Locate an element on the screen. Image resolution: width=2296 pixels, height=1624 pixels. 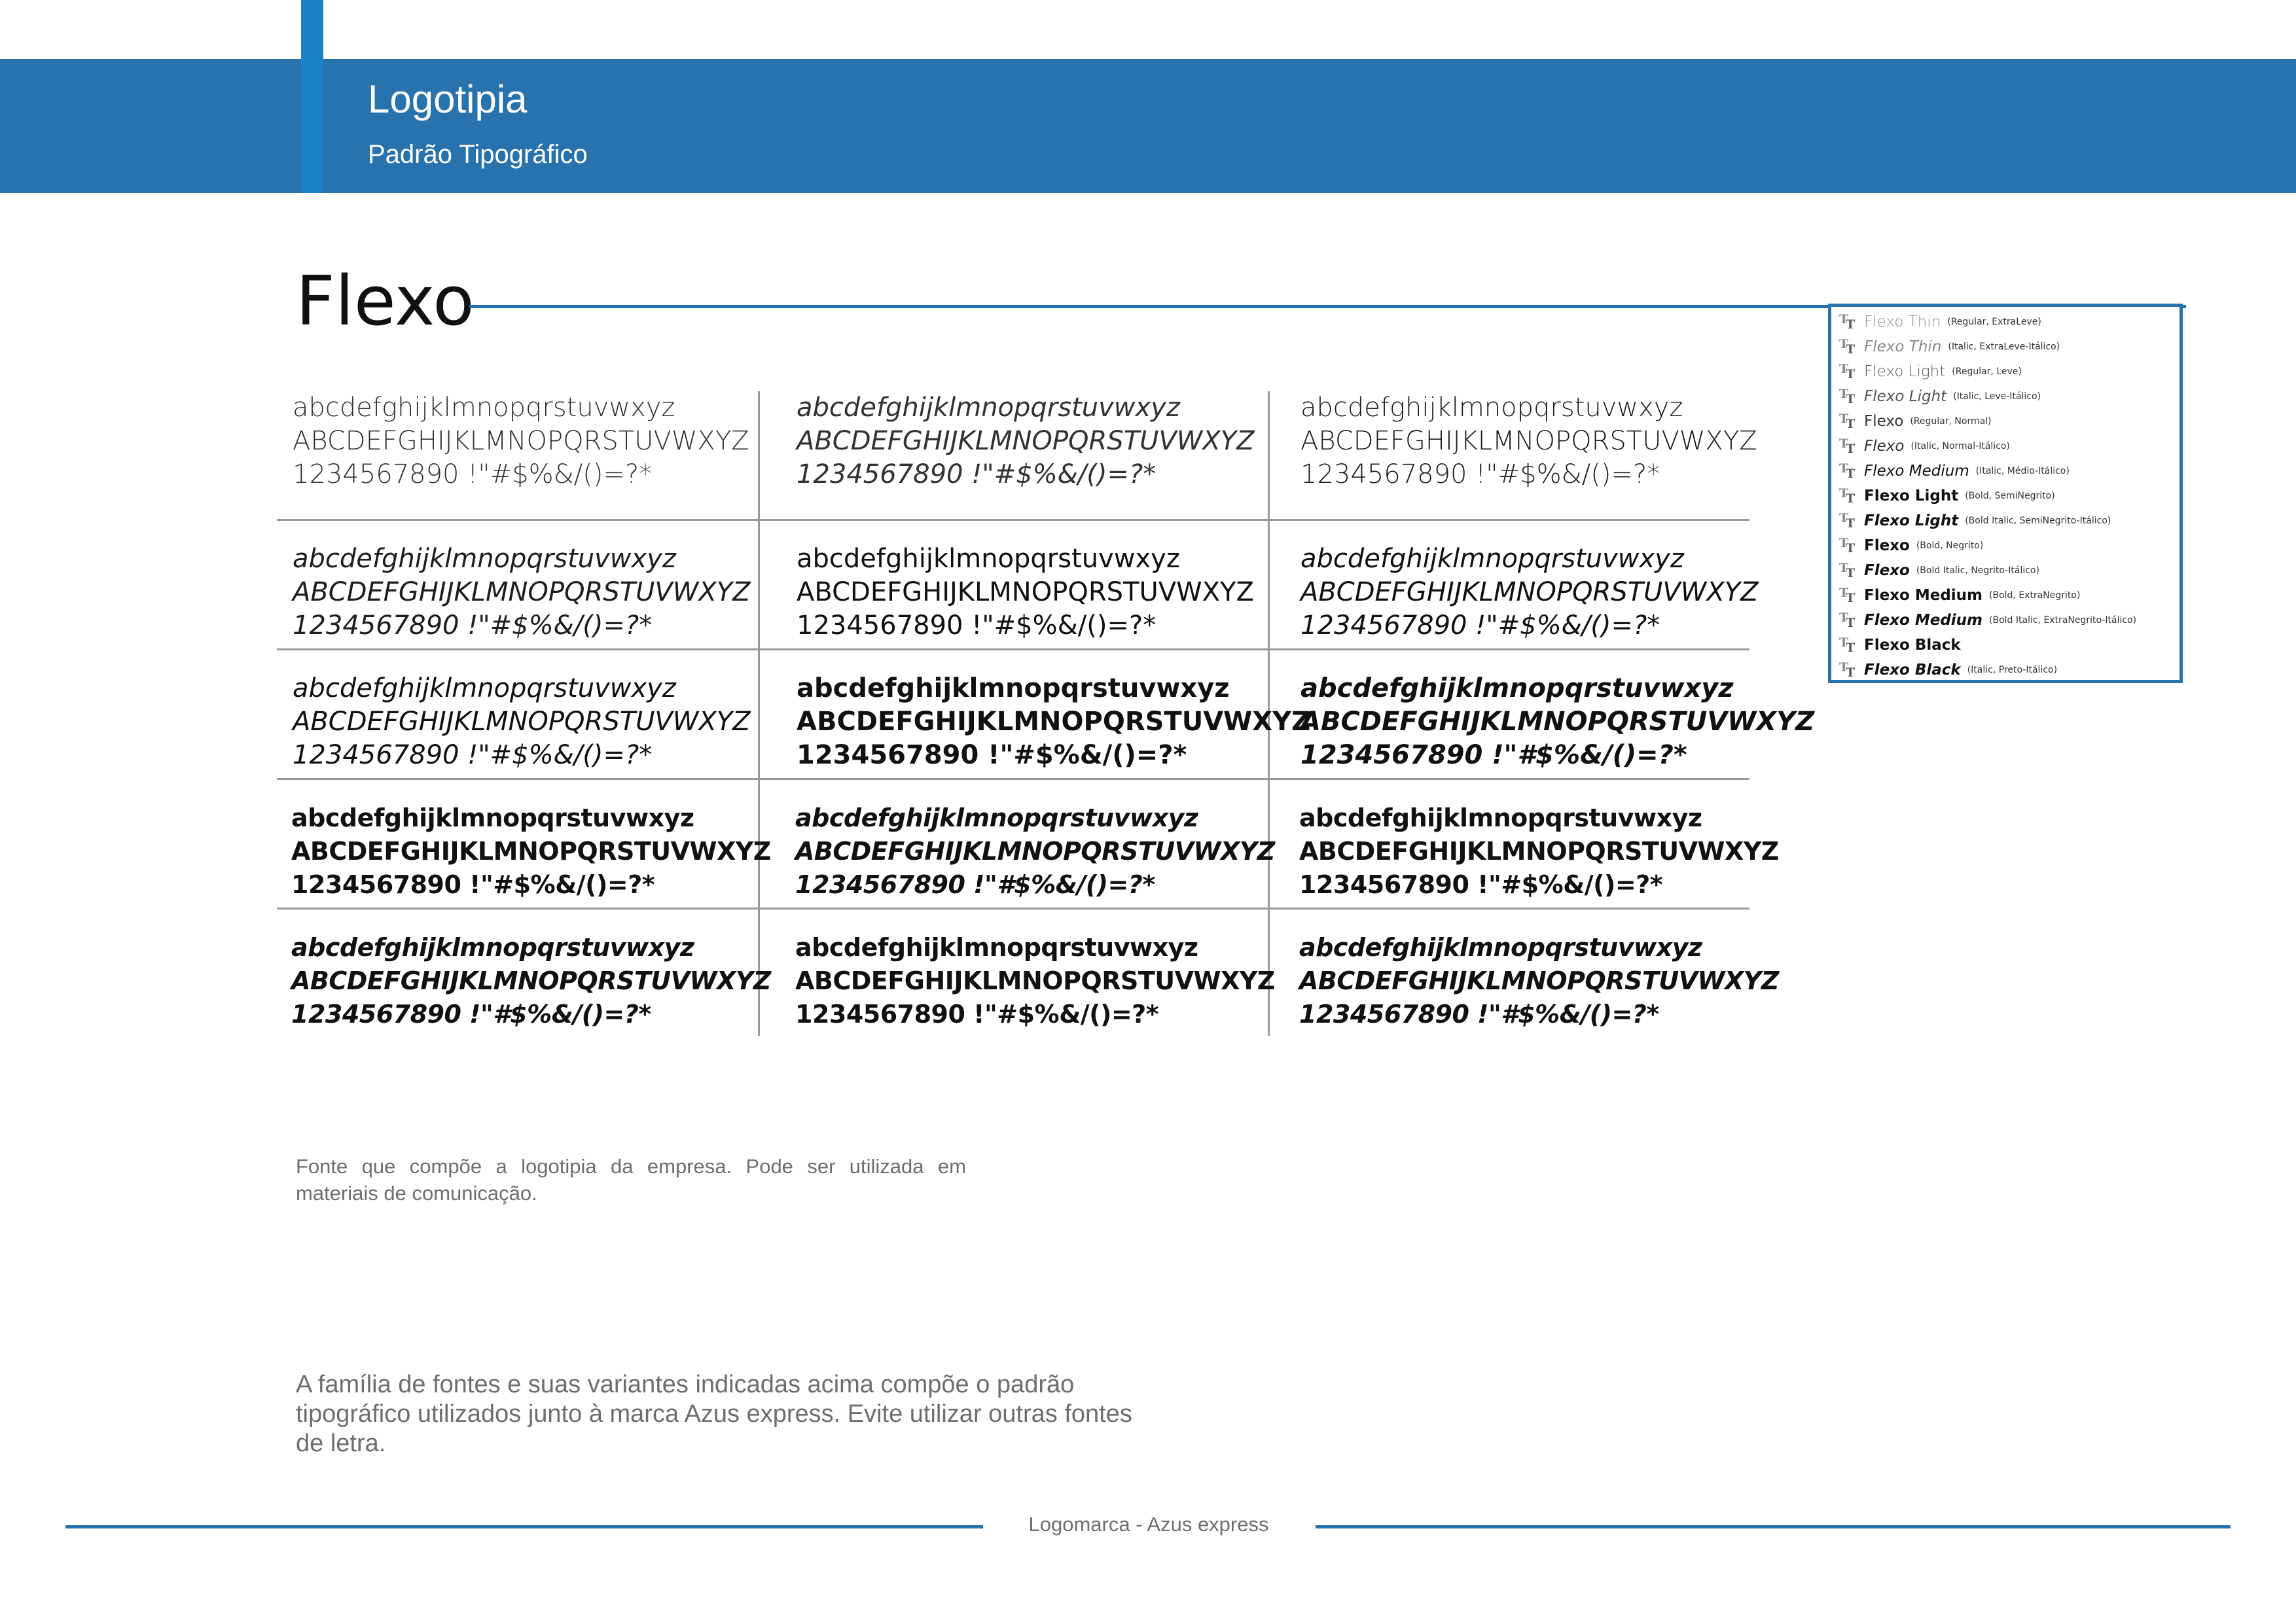
font-list-desc: (Italic, Preto-Itálico) is located at coordinates (2012, 670).